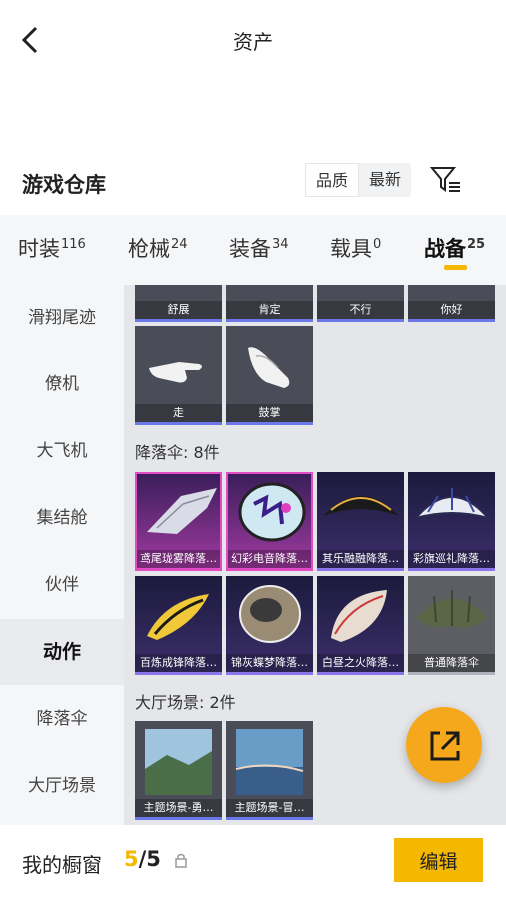 The width and height of the screenshot is (506, 900). I want to click on sidebar-item-glide-trail: 滑翔尾迹, so click(62, 318).